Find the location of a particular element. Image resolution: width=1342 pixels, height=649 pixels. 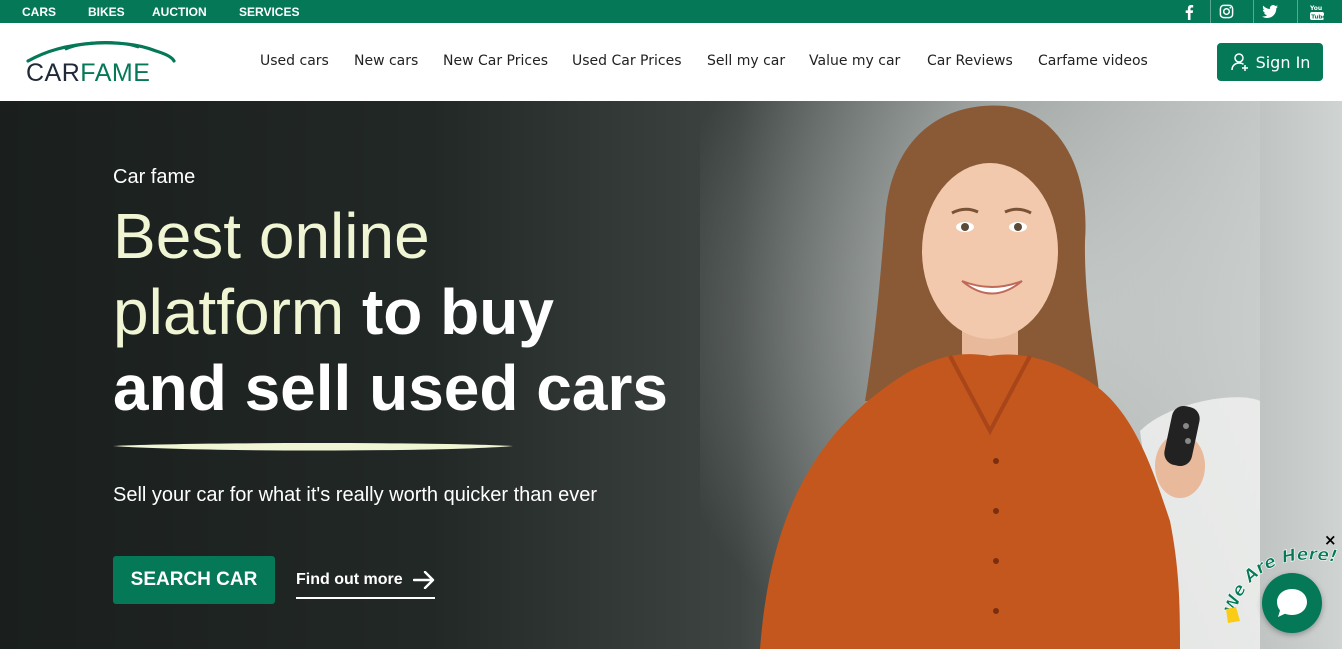

svg-text: You is located at coordinates (1316, 8).